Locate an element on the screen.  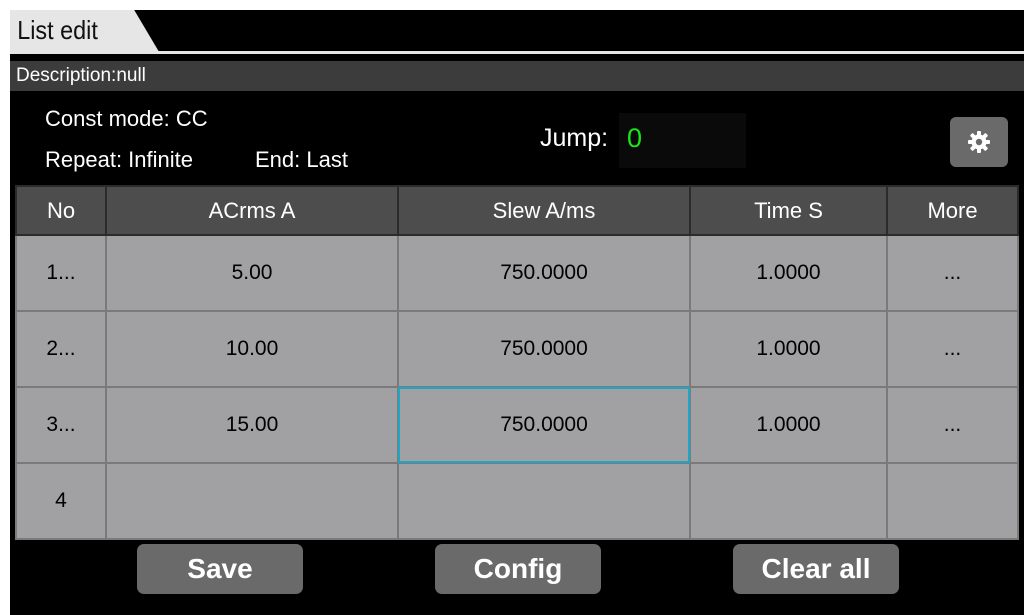
description-bar: Description:null is located at coordinates (517, 76).